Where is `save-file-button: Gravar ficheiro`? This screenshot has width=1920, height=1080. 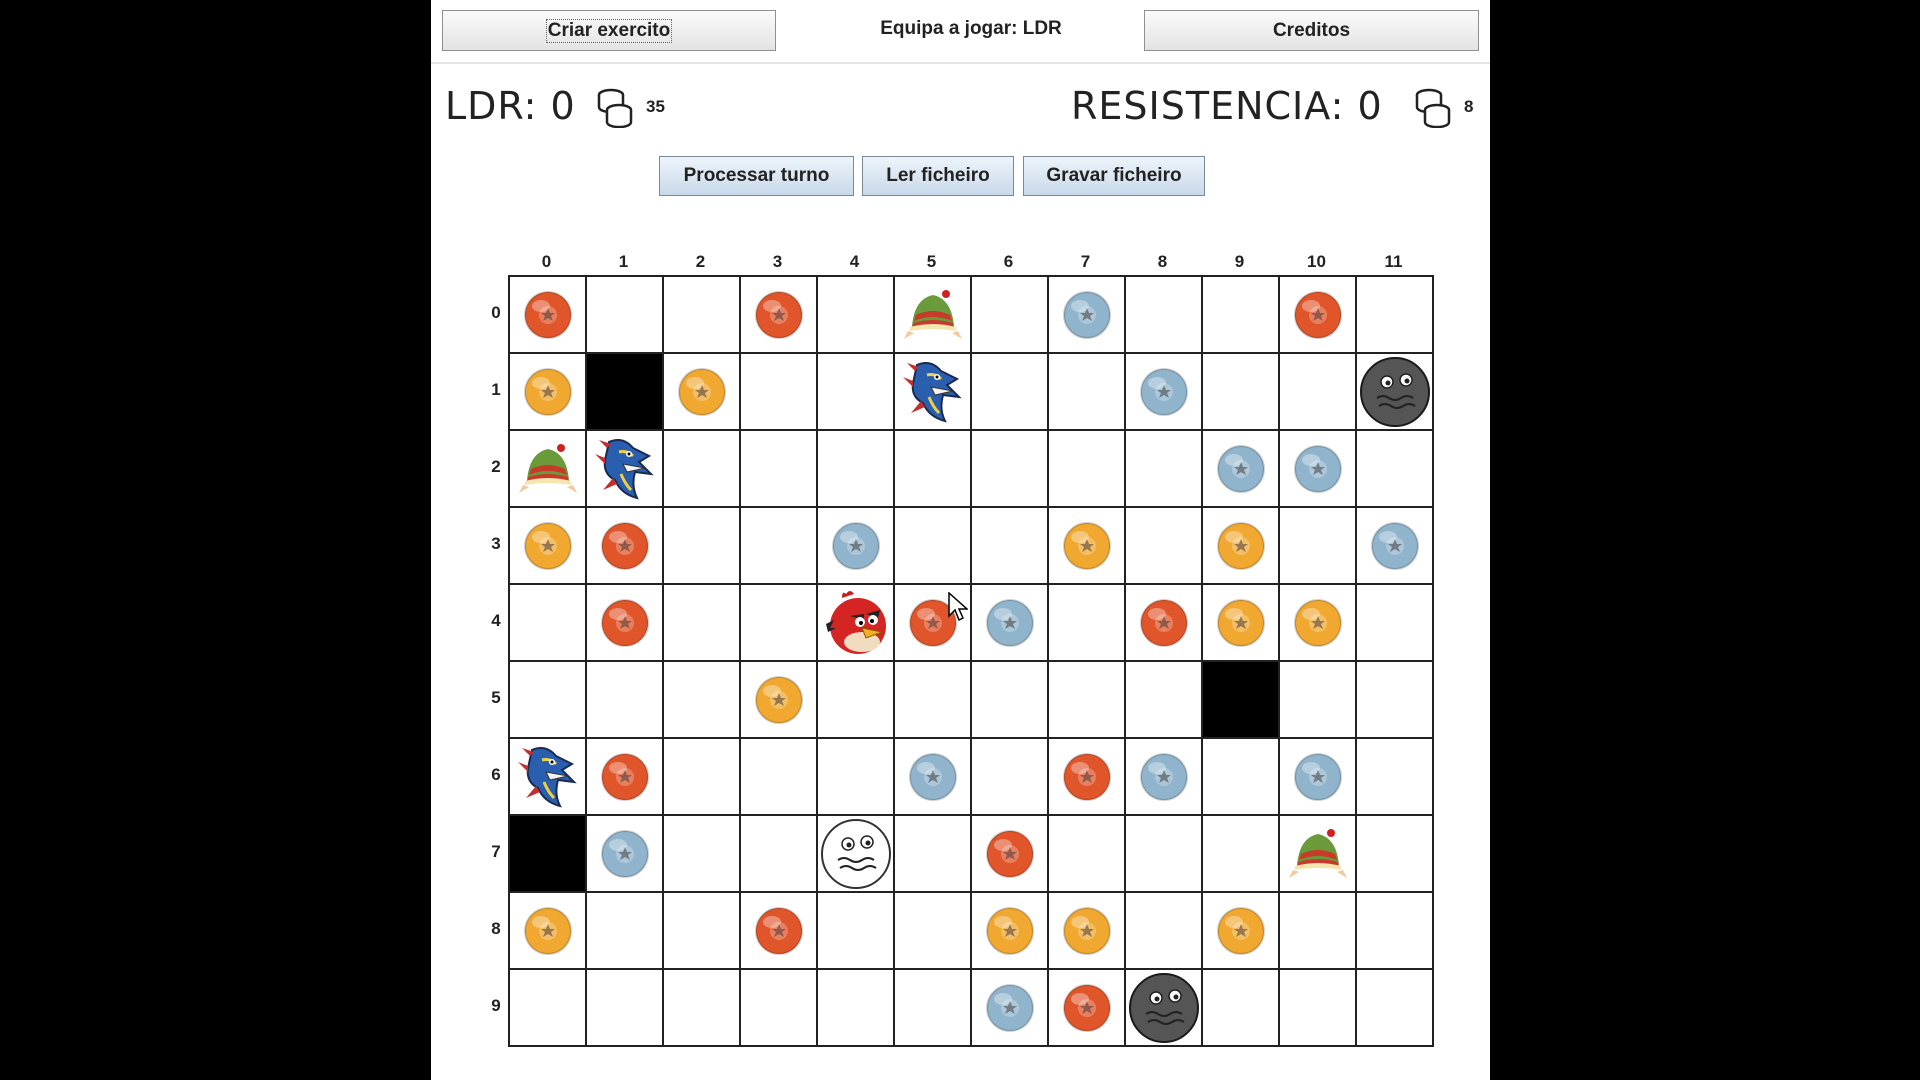
save-file-button: Gravar ficheiro is located at coordinates (1114, 176).